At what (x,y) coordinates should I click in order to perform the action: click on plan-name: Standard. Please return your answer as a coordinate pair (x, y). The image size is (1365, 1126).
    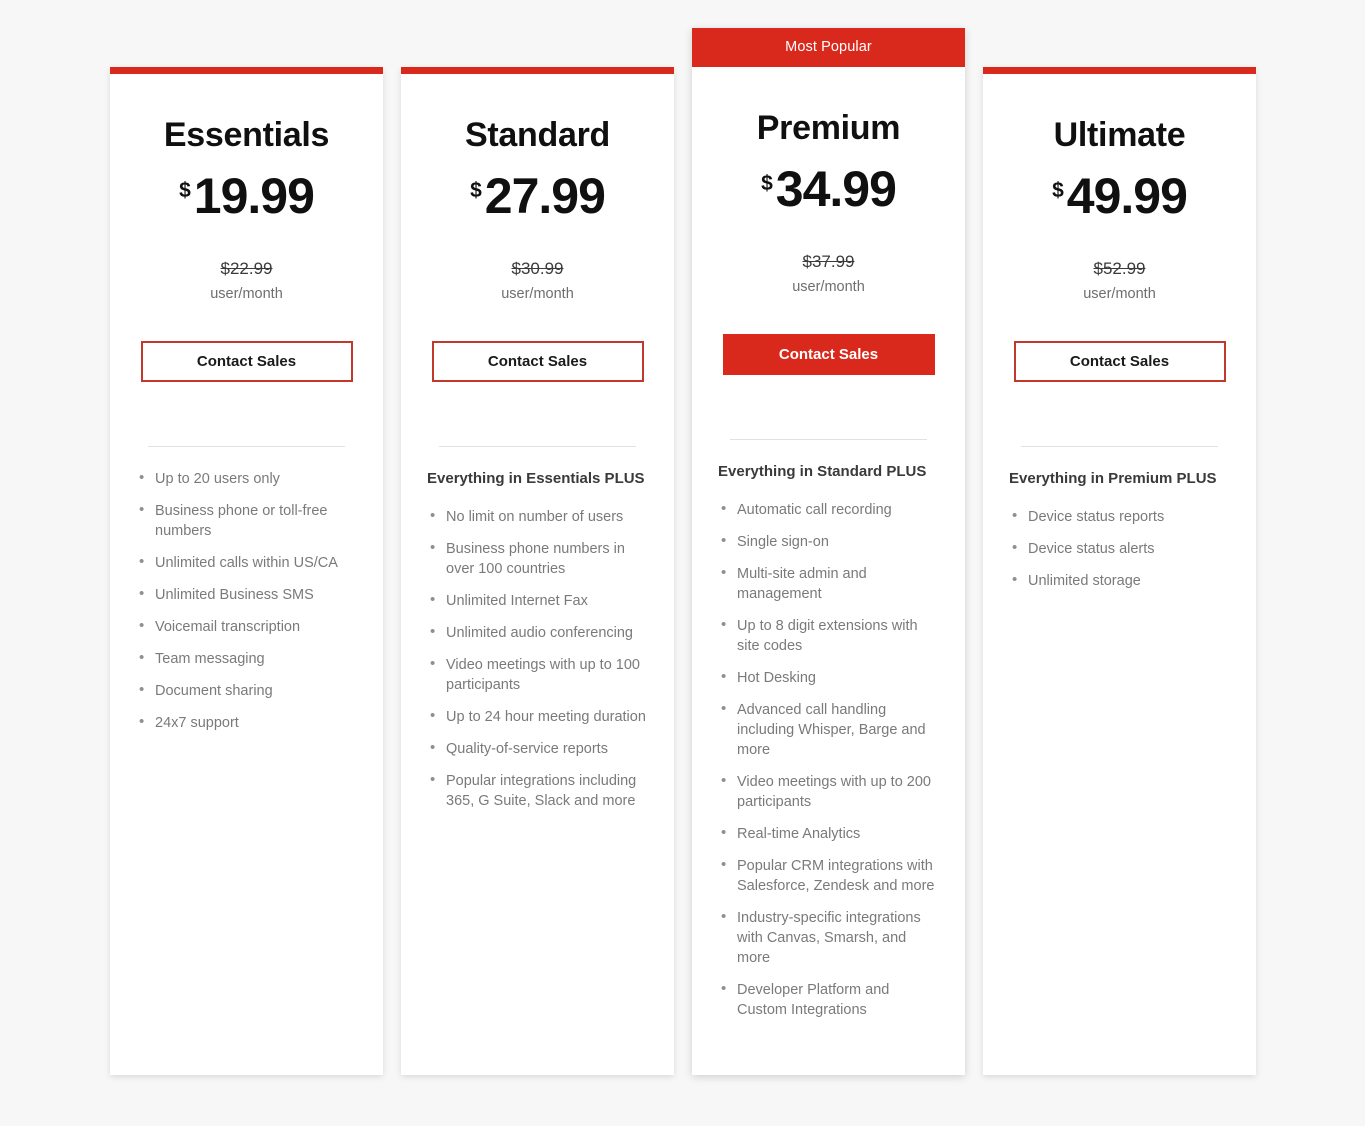
    Looking at the image, I should click on (537, 135).